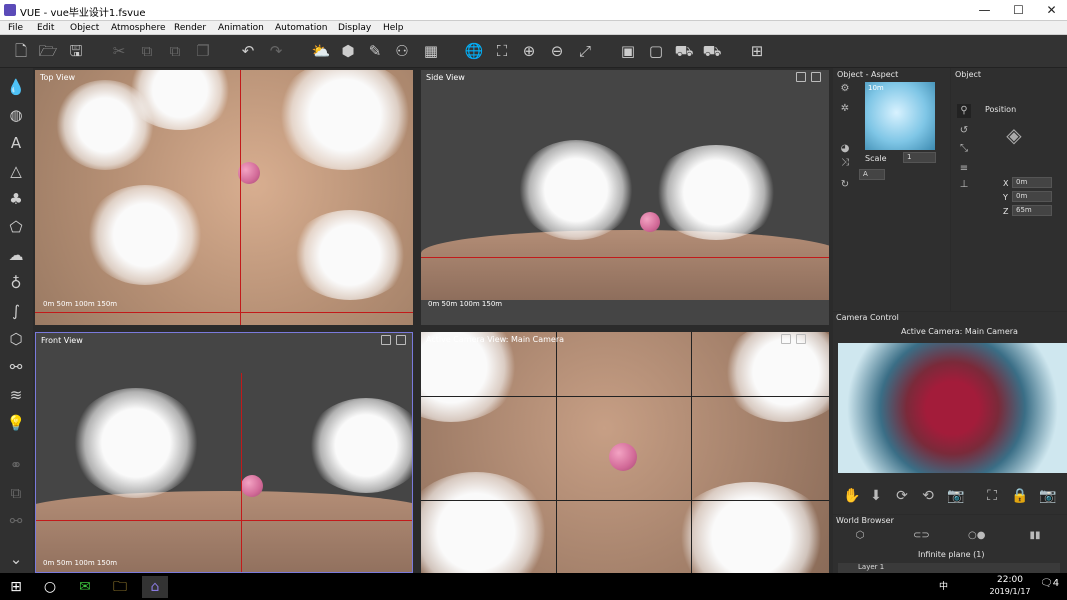 This screenshot has width=1067, height=600. Describe the element at coordinates (375, 51) in the screenshot. I see `wand-icon: ✎` at that location.